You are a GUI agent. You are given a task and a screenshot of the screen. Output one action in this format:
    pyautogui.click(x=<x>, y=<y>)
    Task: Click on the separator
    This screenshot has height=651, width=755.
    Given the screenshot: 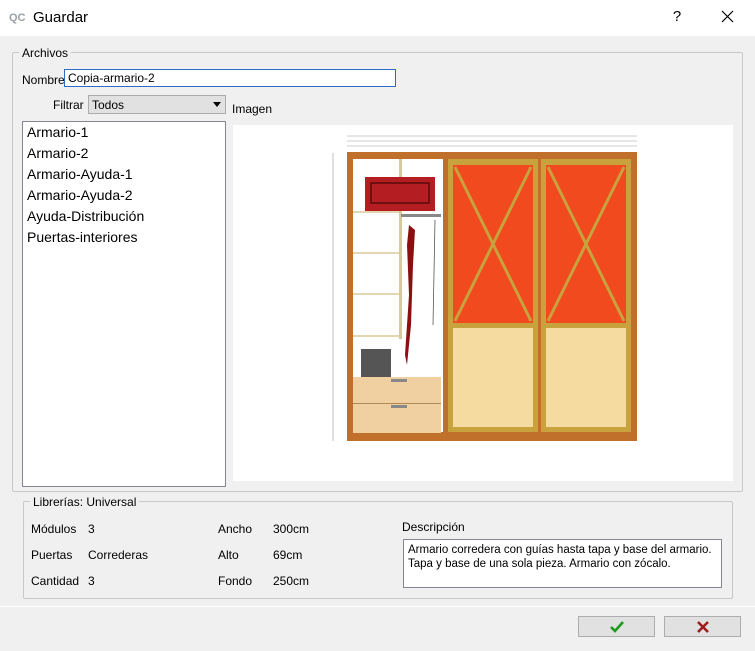 What is the action you would take?
    pyautogui.click(x=377, y=606)
    